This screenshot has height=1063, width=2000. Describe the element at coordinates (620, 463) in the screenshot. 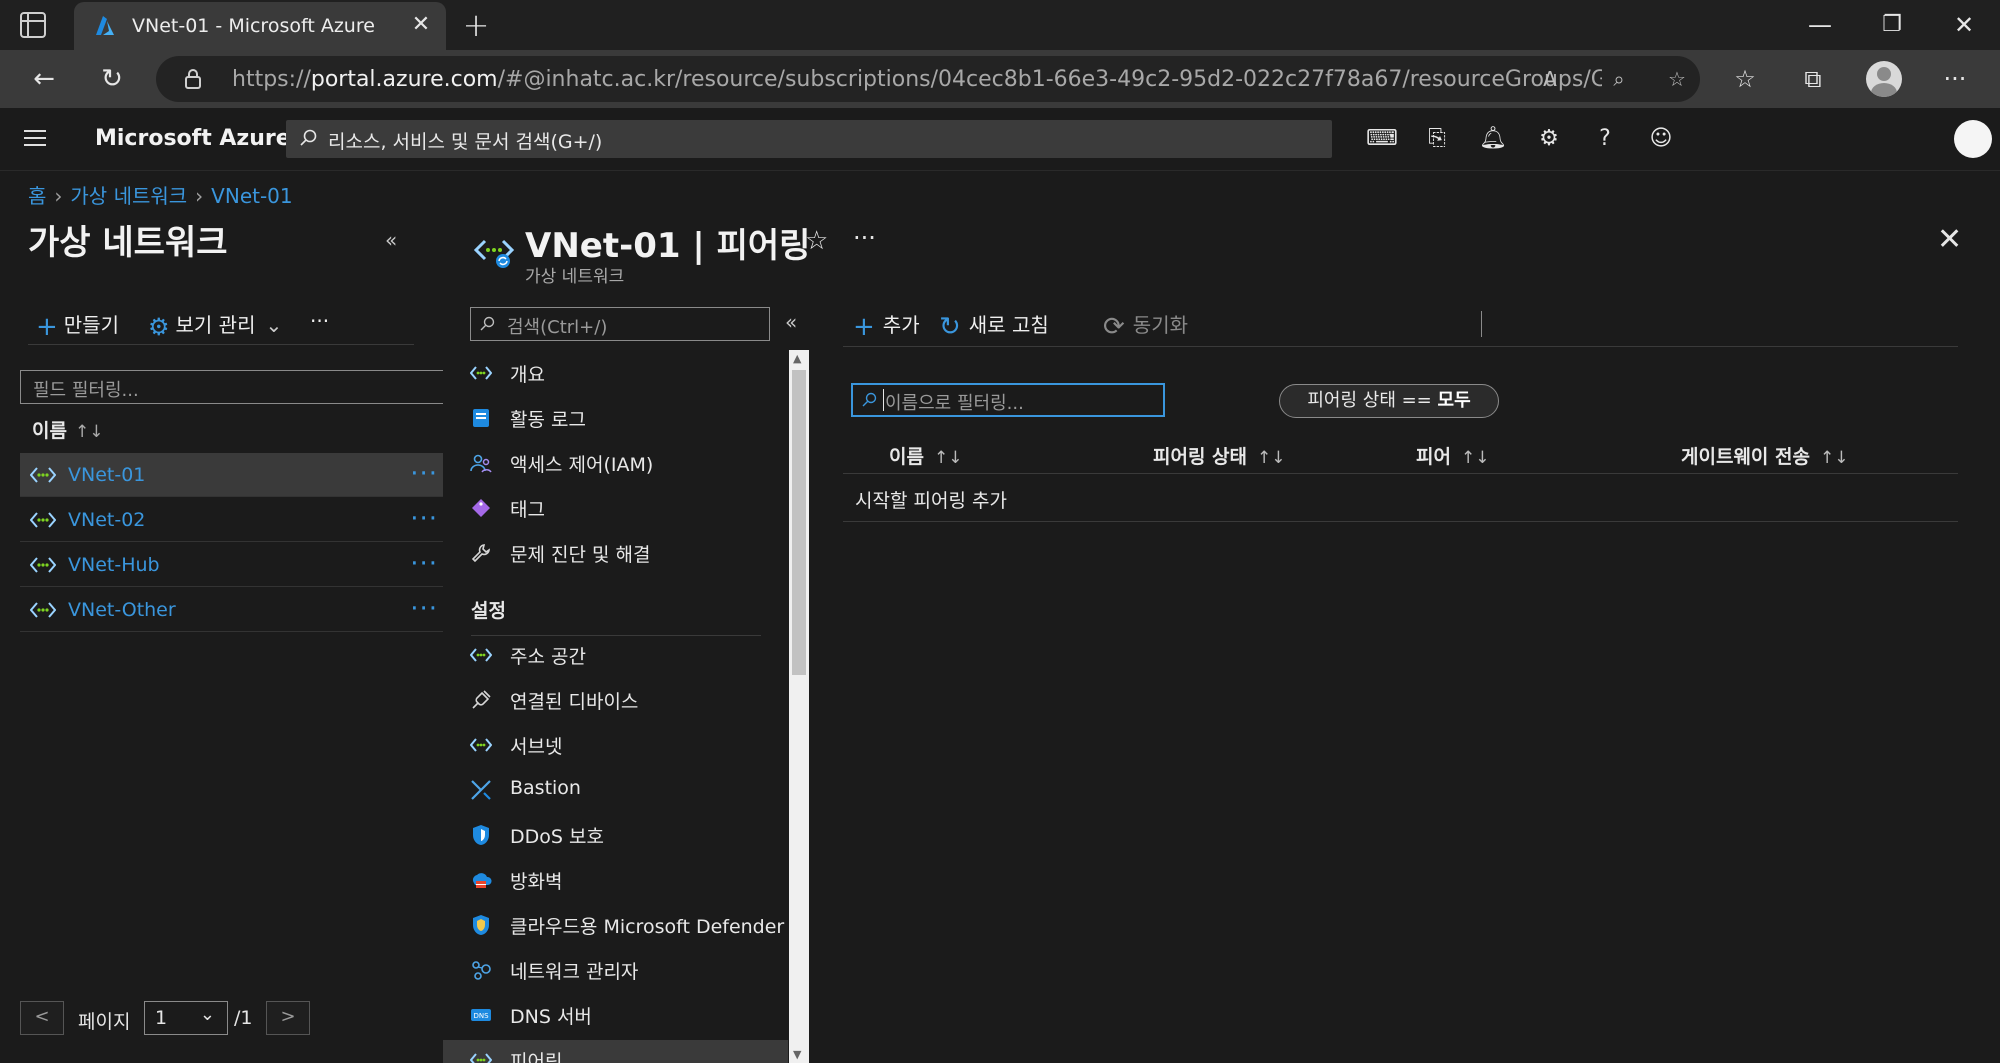

I see `menu-item: 액세스 제어(IAM)` at that location.